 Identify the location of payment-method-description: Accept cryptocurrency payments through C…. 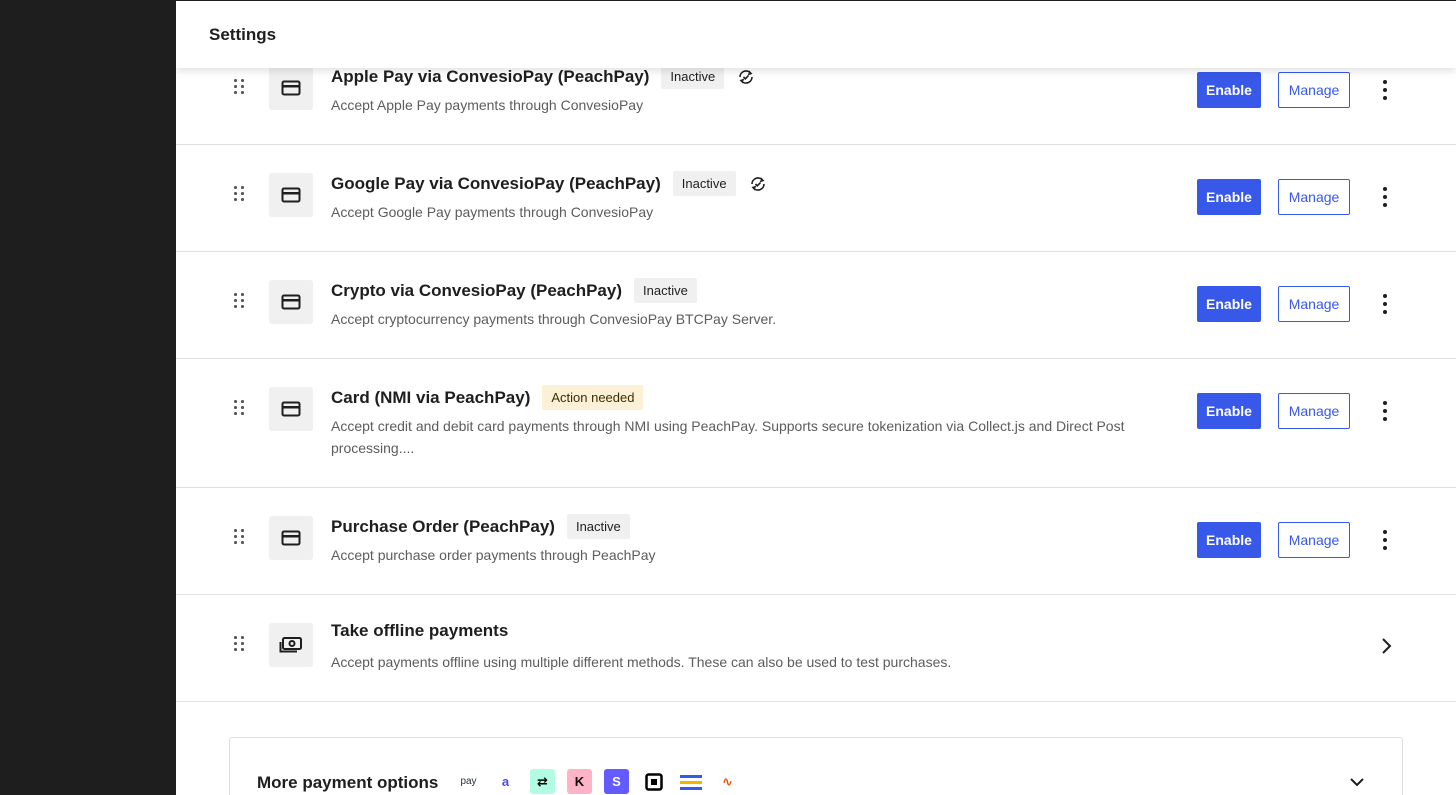
(554, 319).